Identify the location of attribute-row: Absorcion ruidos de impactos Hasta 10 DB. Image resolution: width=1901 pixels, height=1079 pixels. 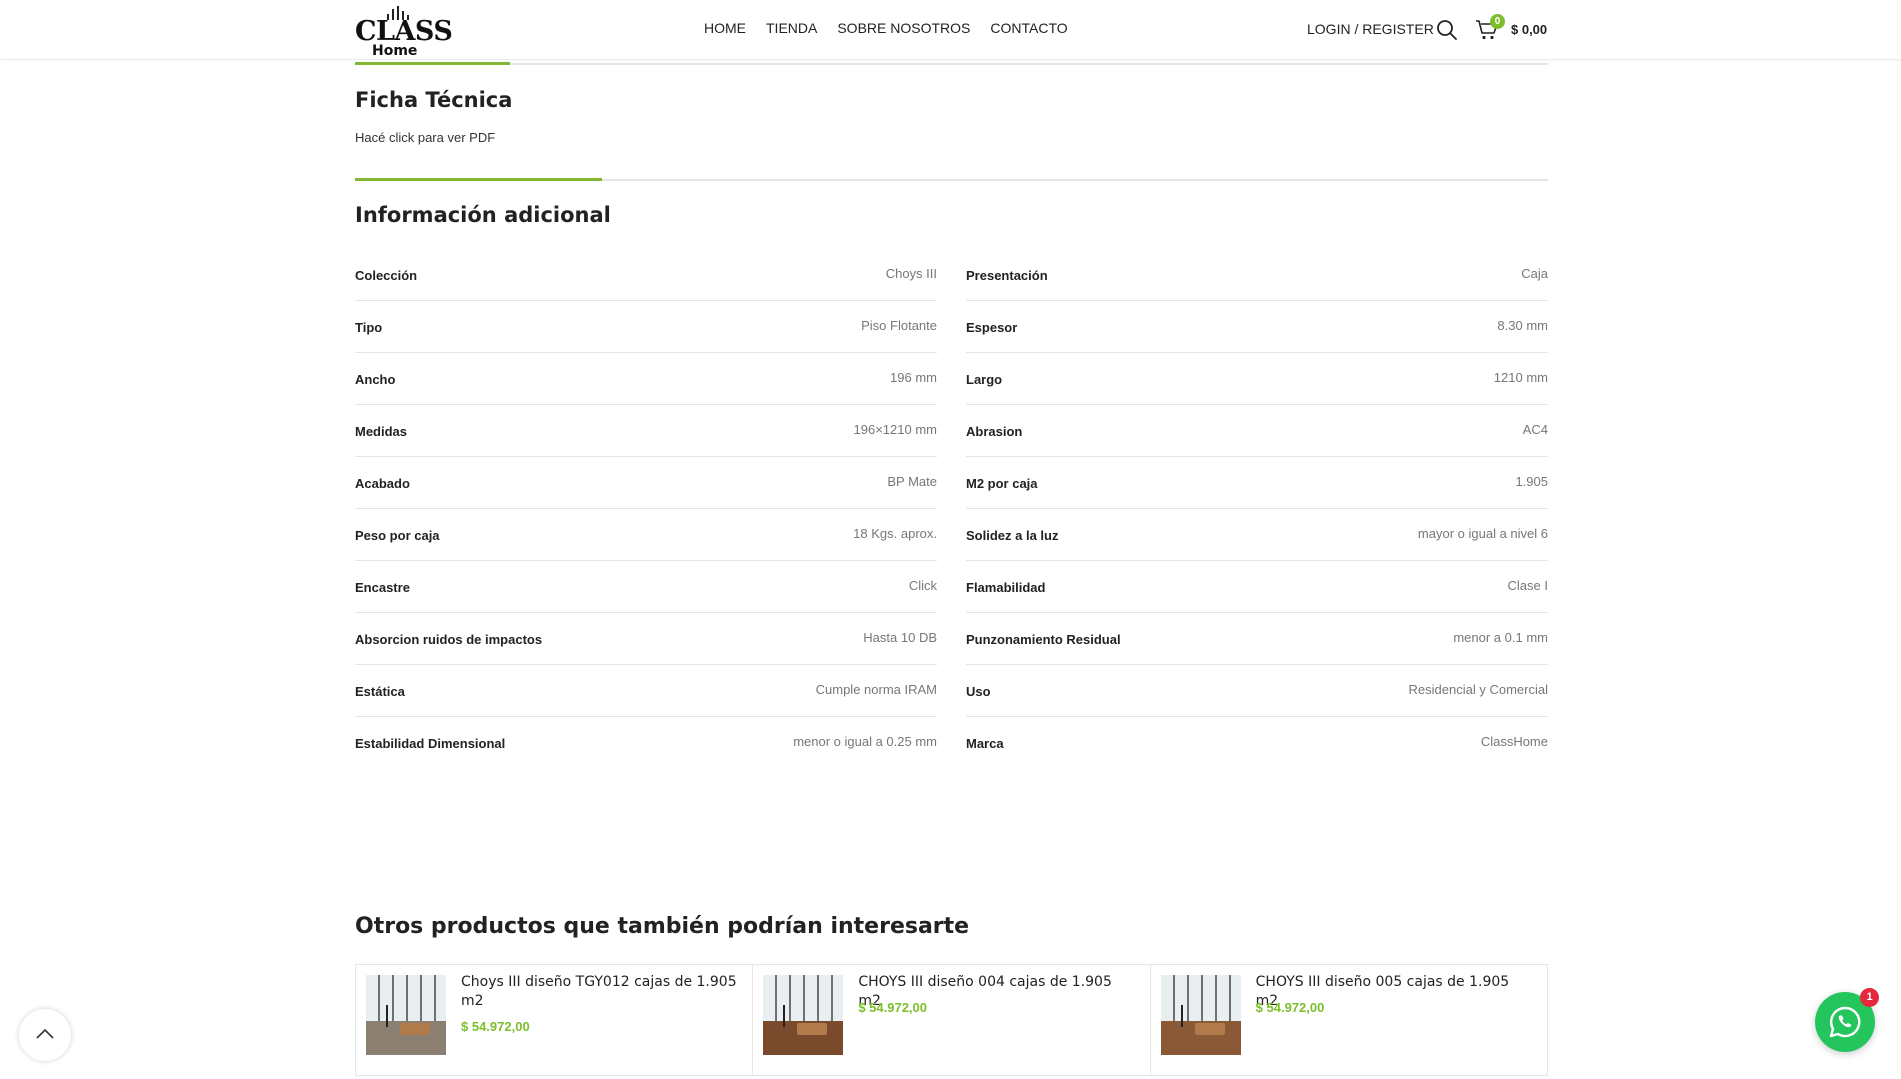
(646, 639).